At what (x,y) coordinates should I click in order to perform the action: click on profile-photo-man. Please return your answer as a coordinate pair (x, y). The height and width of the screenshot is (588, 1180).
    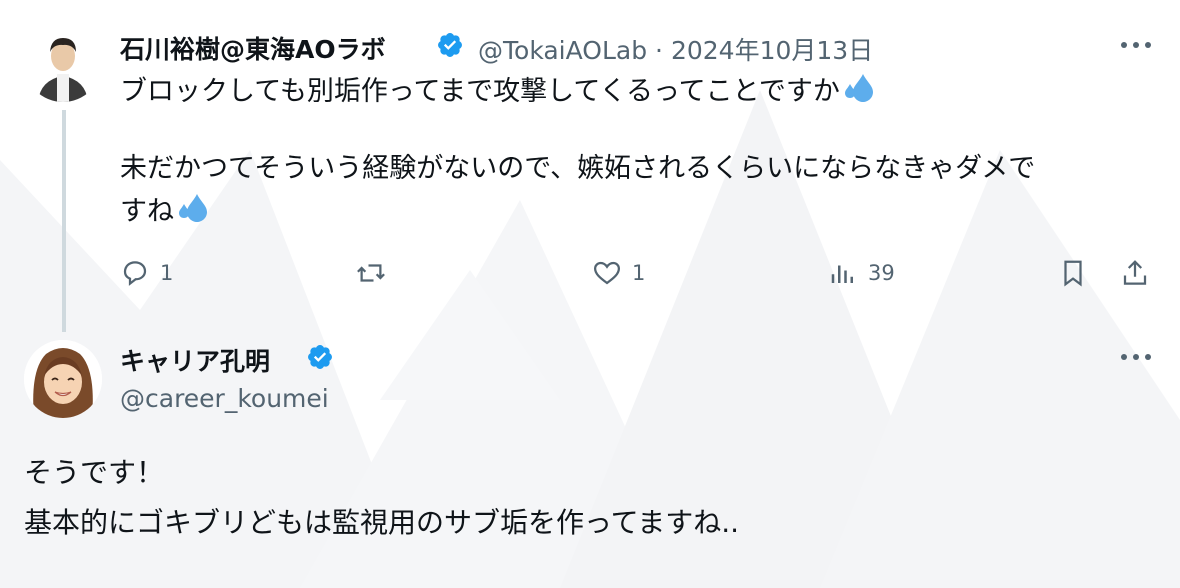
    Looking at the image, I should click on (63, 63).